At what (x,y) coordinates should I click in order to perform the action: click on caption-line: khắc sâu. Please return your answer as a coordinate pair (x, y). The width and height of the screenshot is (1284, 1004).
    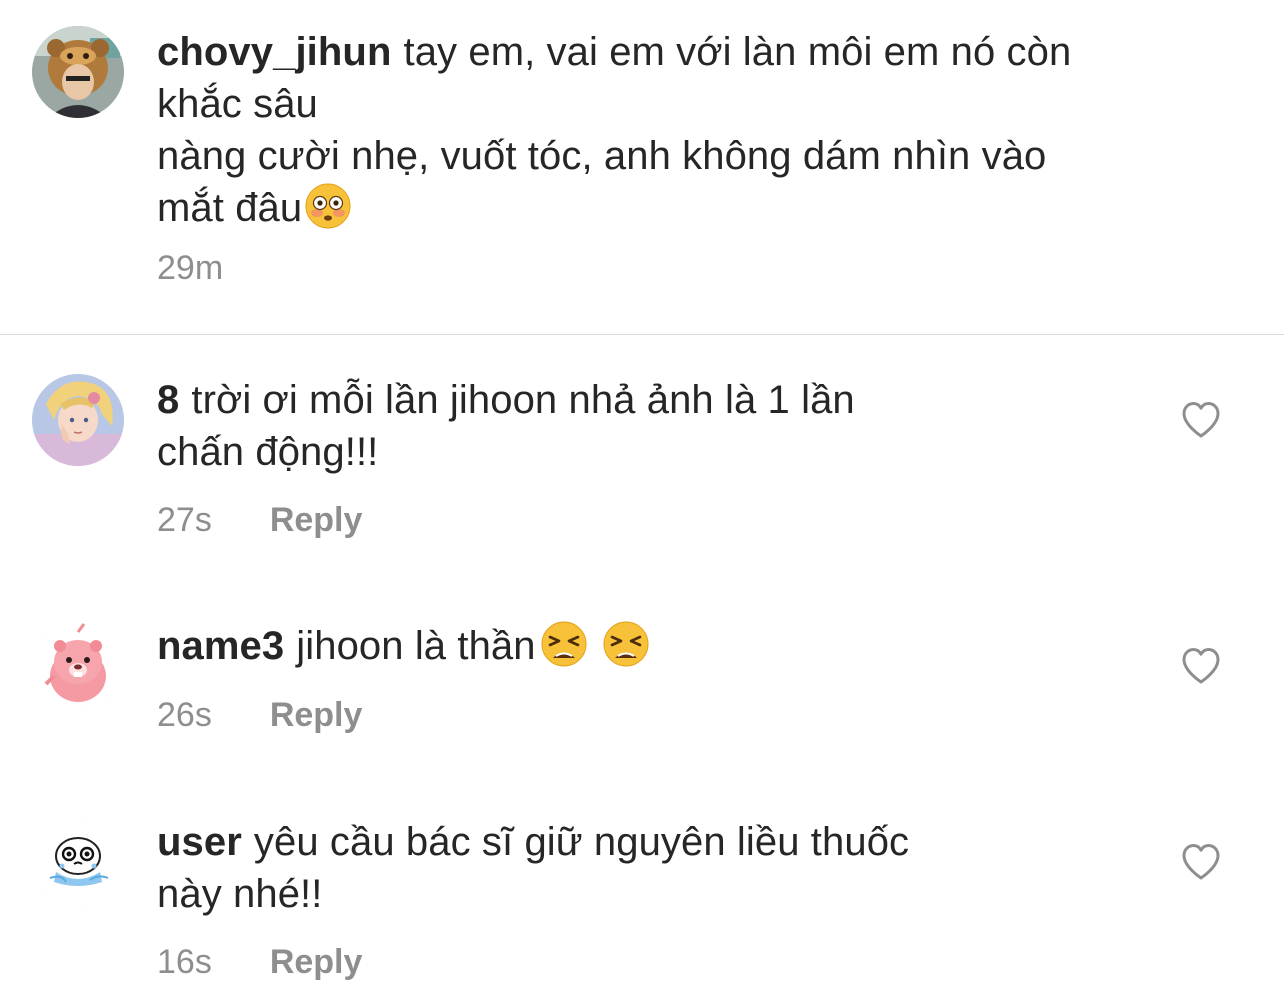
    Looking at the image, I should click on (237, 104).